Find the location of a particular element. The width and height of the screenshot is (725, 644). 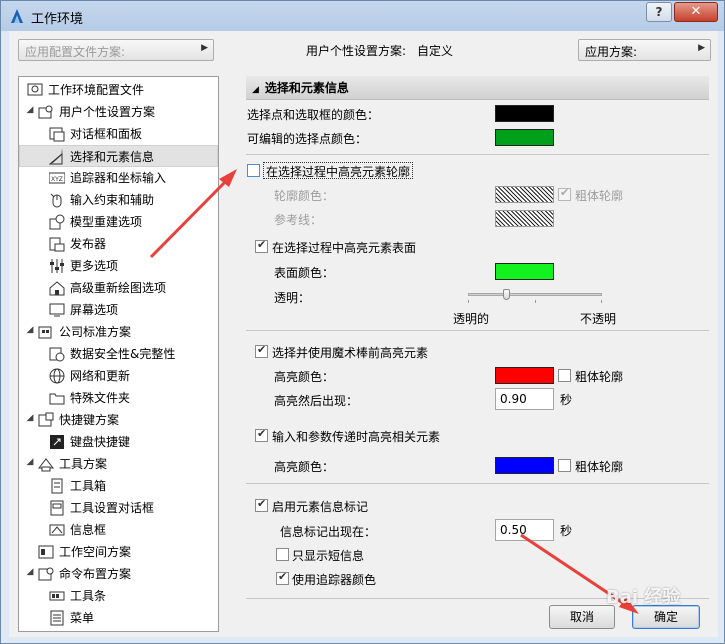

toolbar-icon is located at coordinates (57, 595).